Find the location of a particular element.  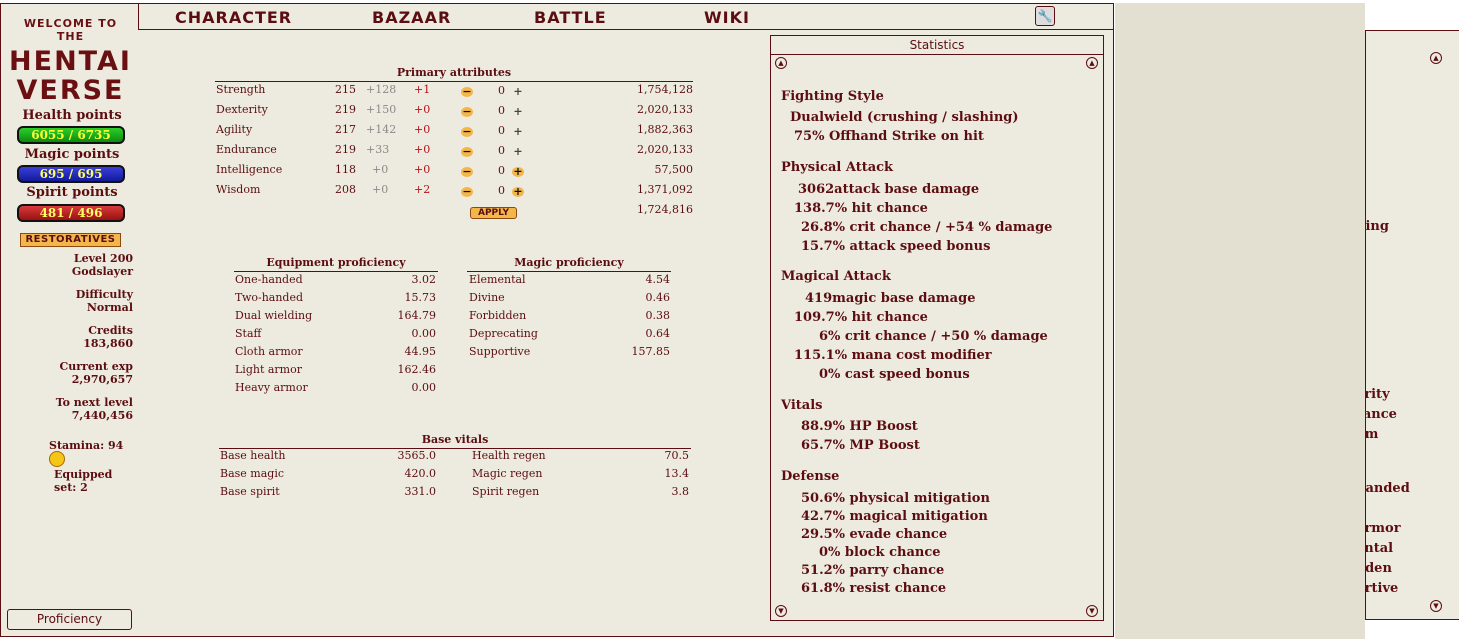

equip-name: Dual wielding is located at coordinates (274, 315).